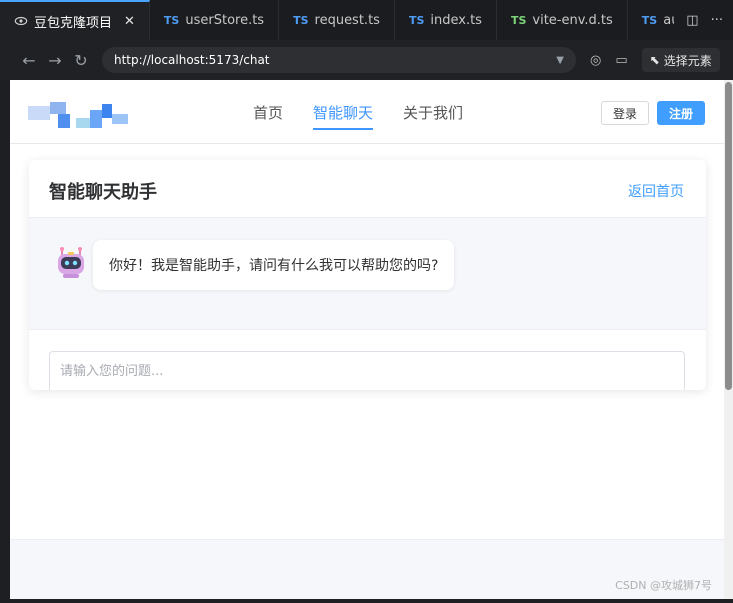 The image size is (733, 603). I want to click on reload-icon: ↻, so click(81, 60).